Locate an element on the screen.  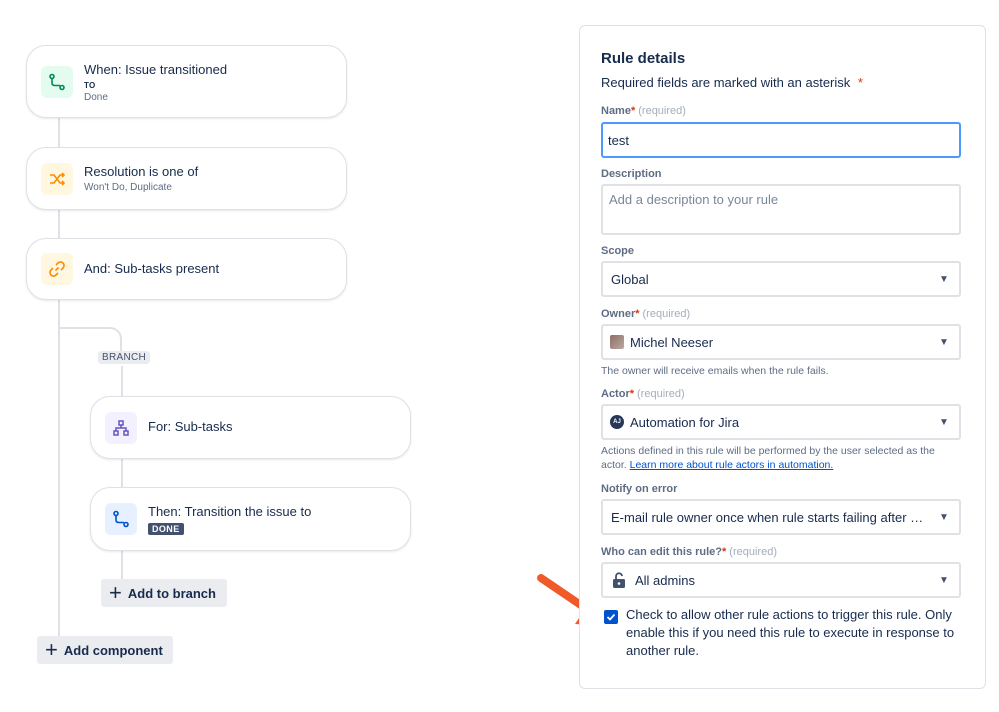
panel-title: Rule details is located at coordinates (643, 58).